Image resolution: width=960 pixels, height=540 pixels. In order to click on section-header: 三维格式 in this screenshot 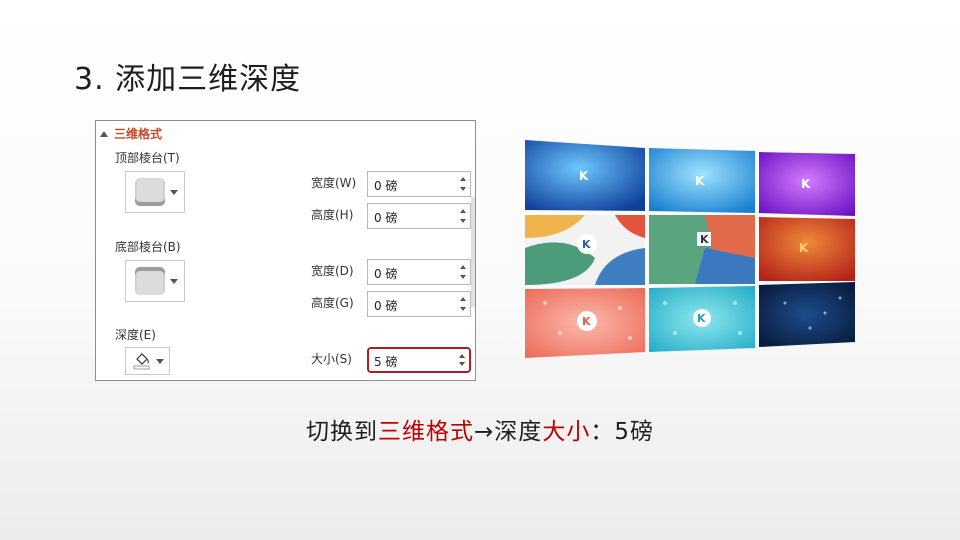, I will do `click(131, 133)`.